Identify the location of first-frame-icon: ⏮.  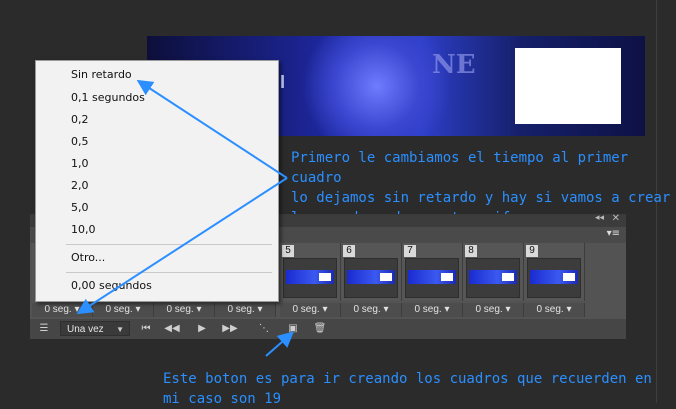
(146, 329).